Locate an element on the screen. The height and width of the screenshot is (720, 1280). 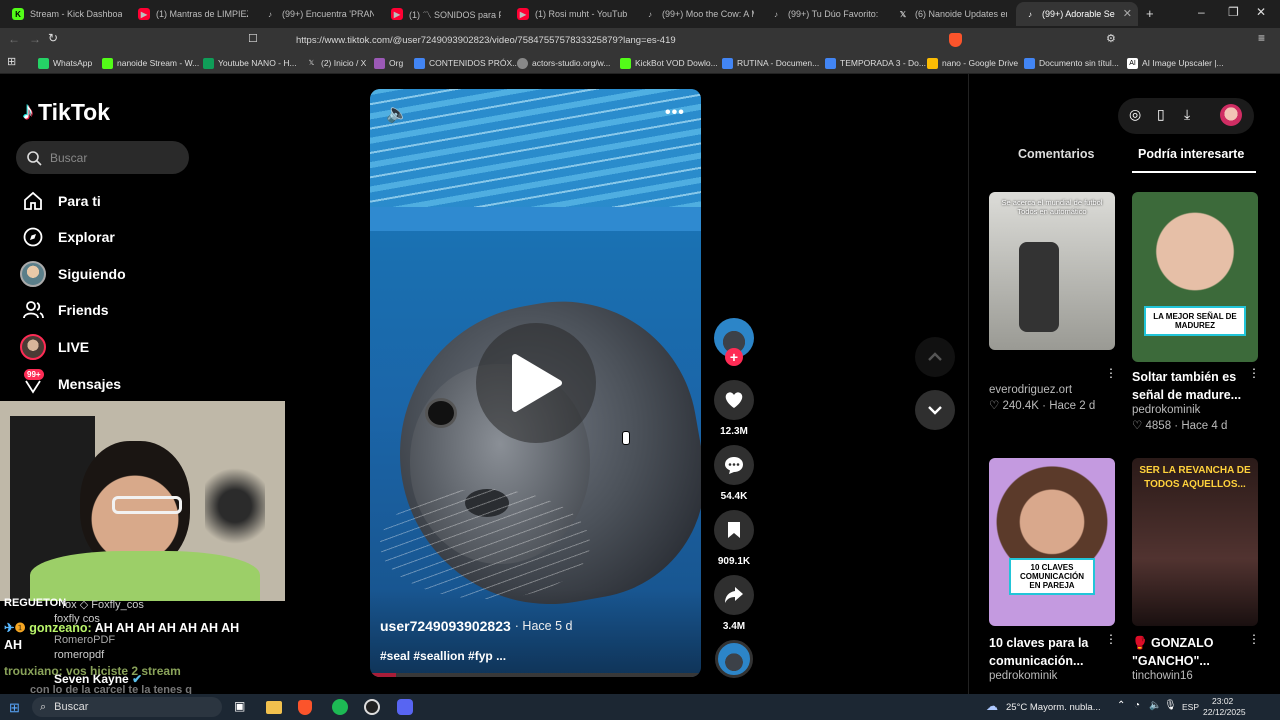
active-tab-underline is located at coordinates (1194, 172).